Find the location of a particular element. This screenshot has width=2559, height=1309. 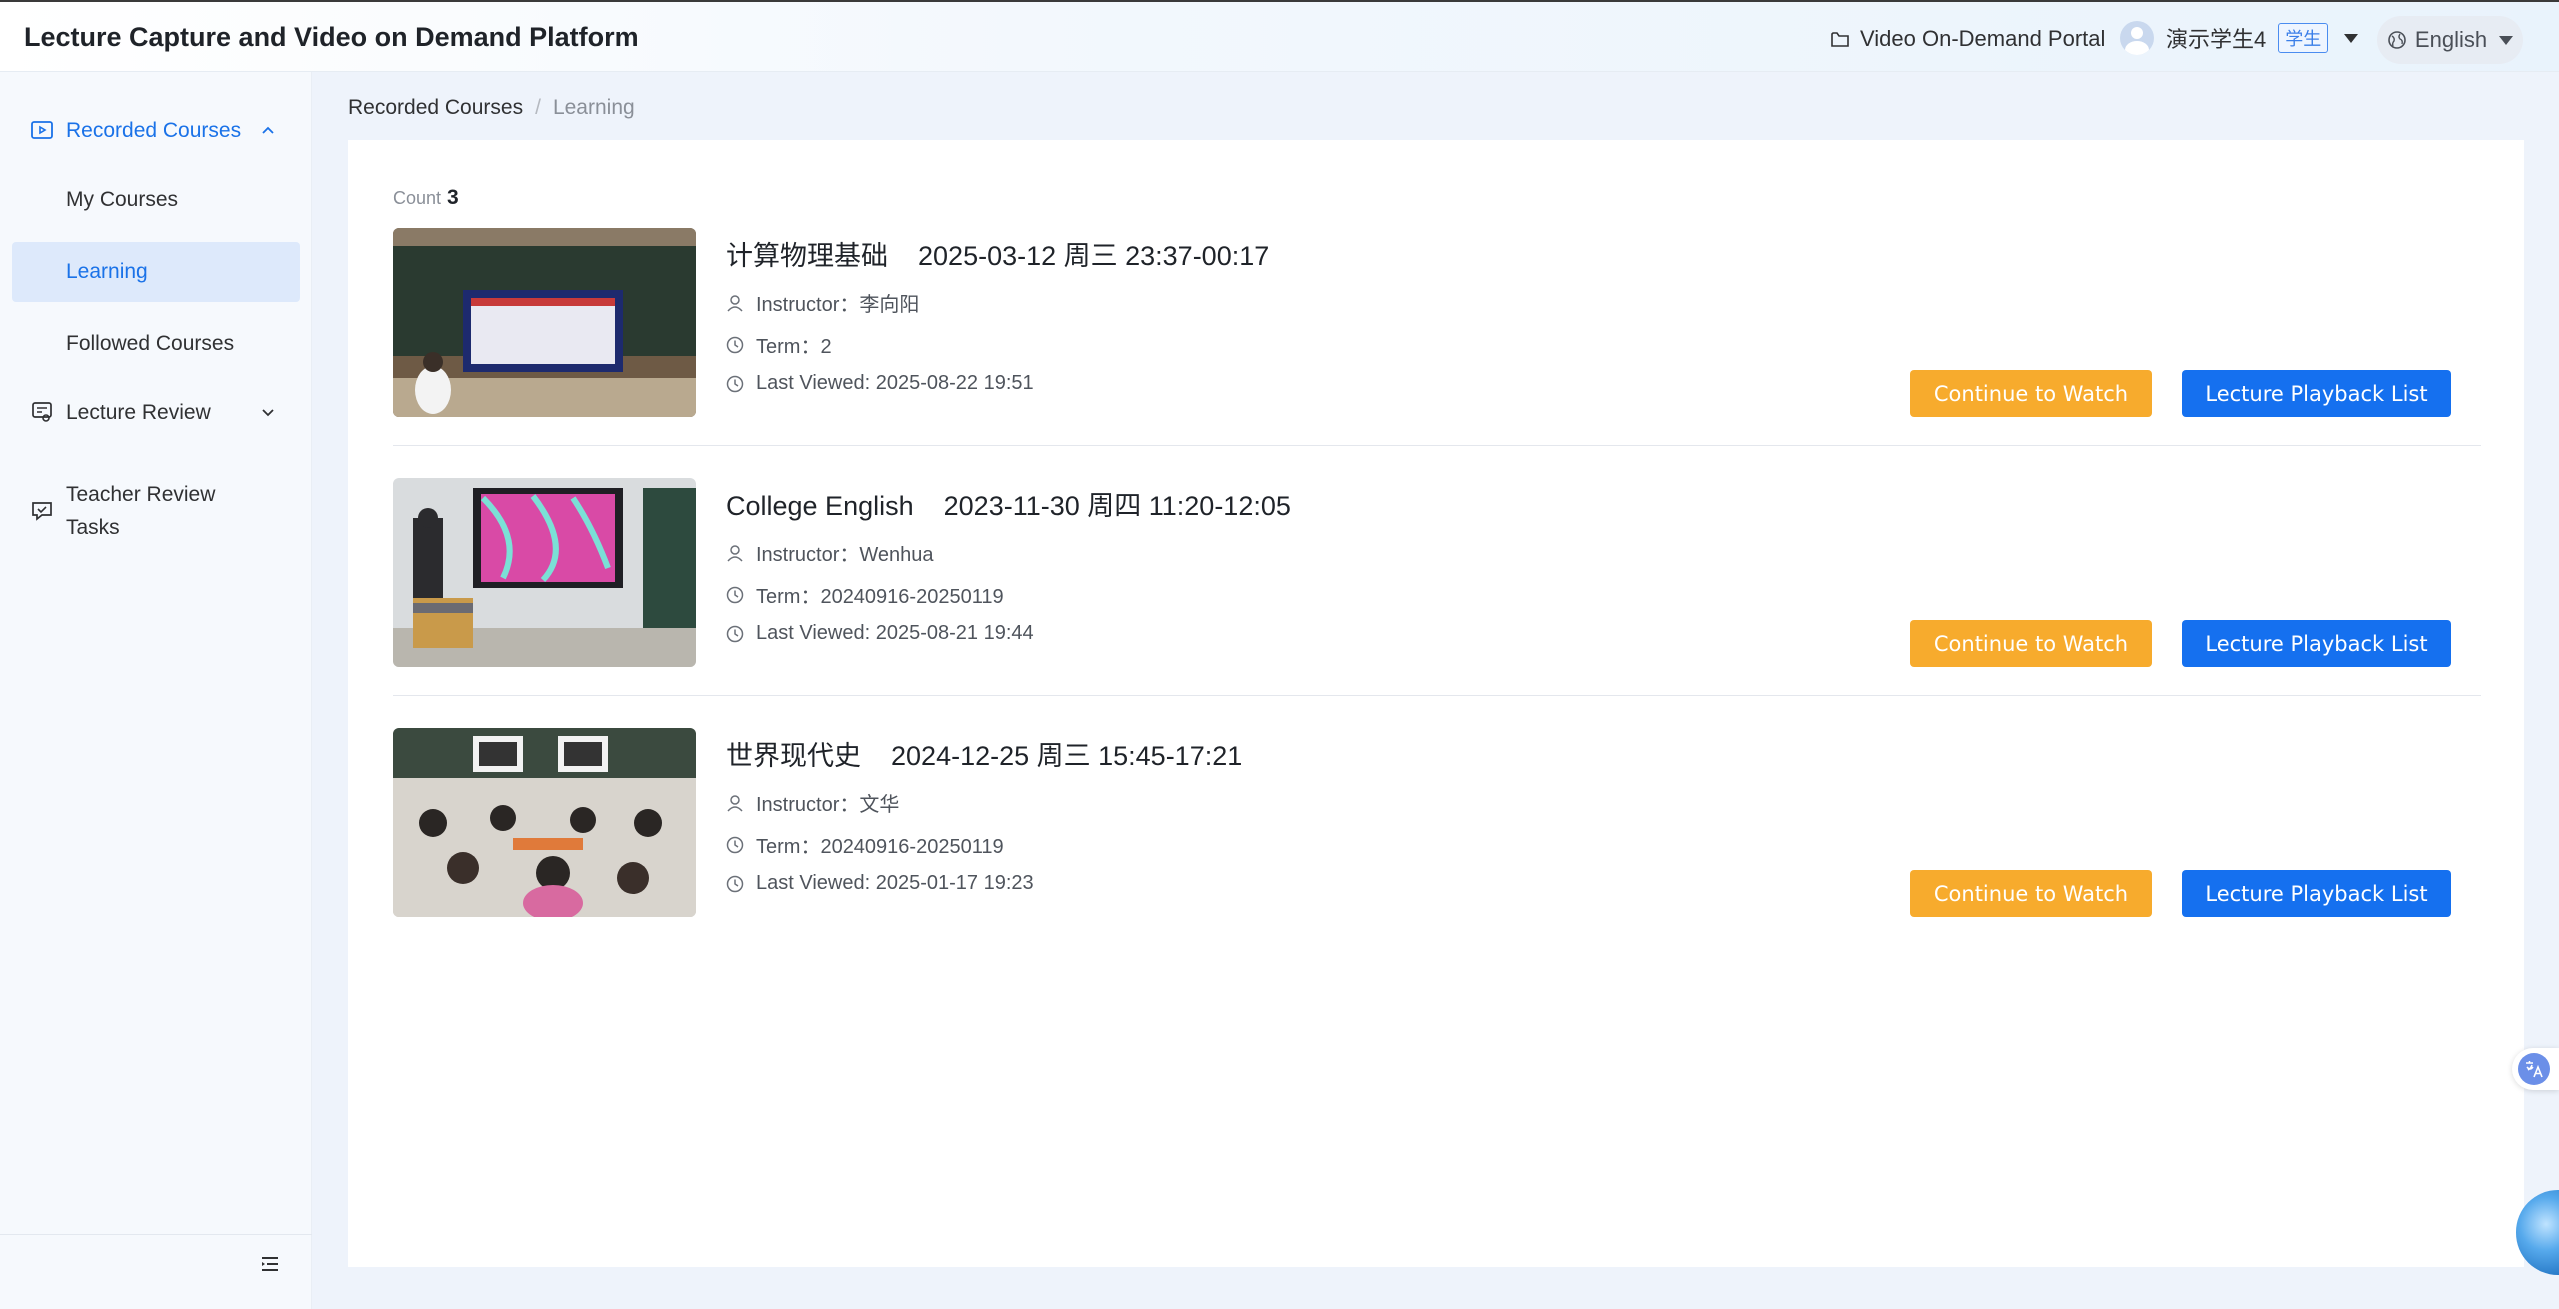

translate-icon is located at coordinates (2534, 1069).